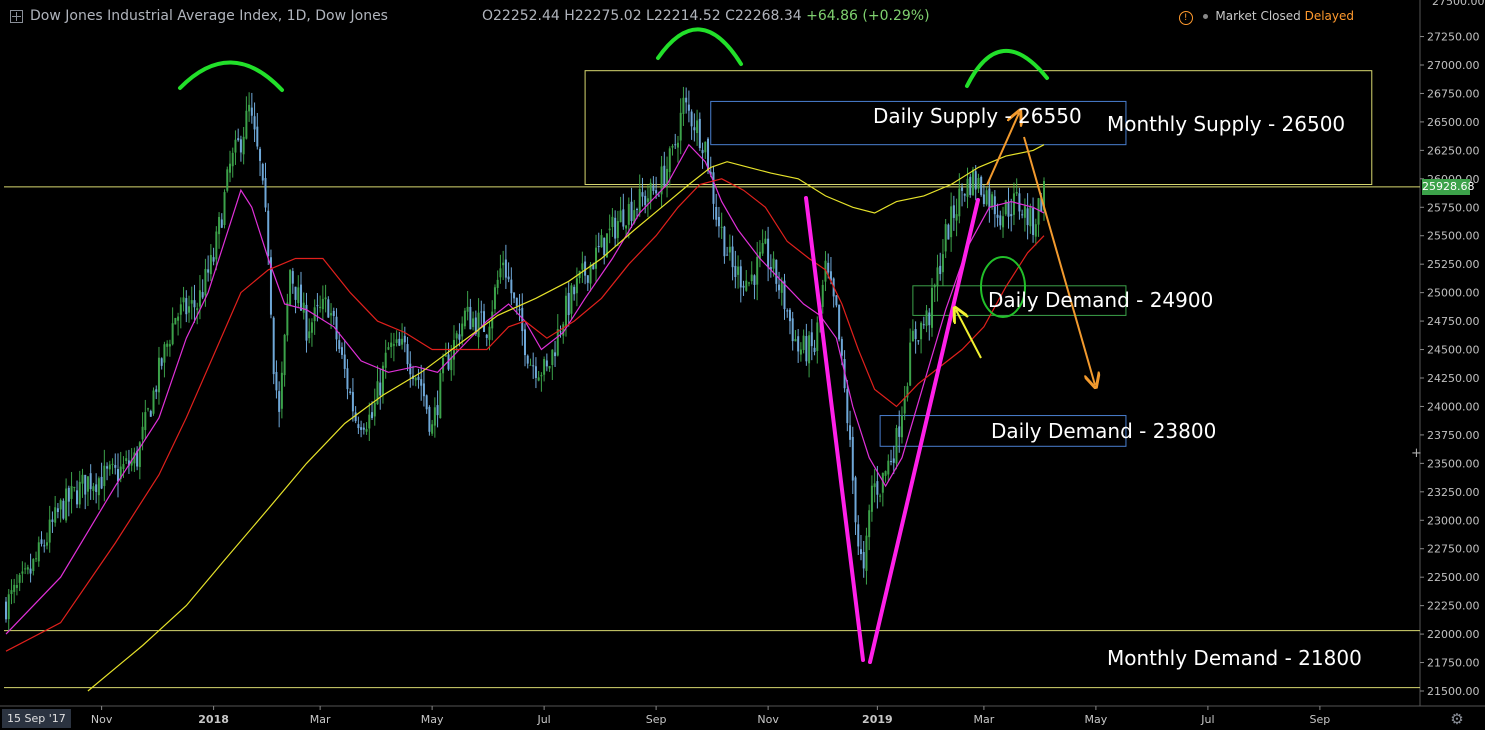  What do you see at coordinates (213, 719) in the screenshot?
I see `x-tick-label: 2018` at bounding box center [213, 719].